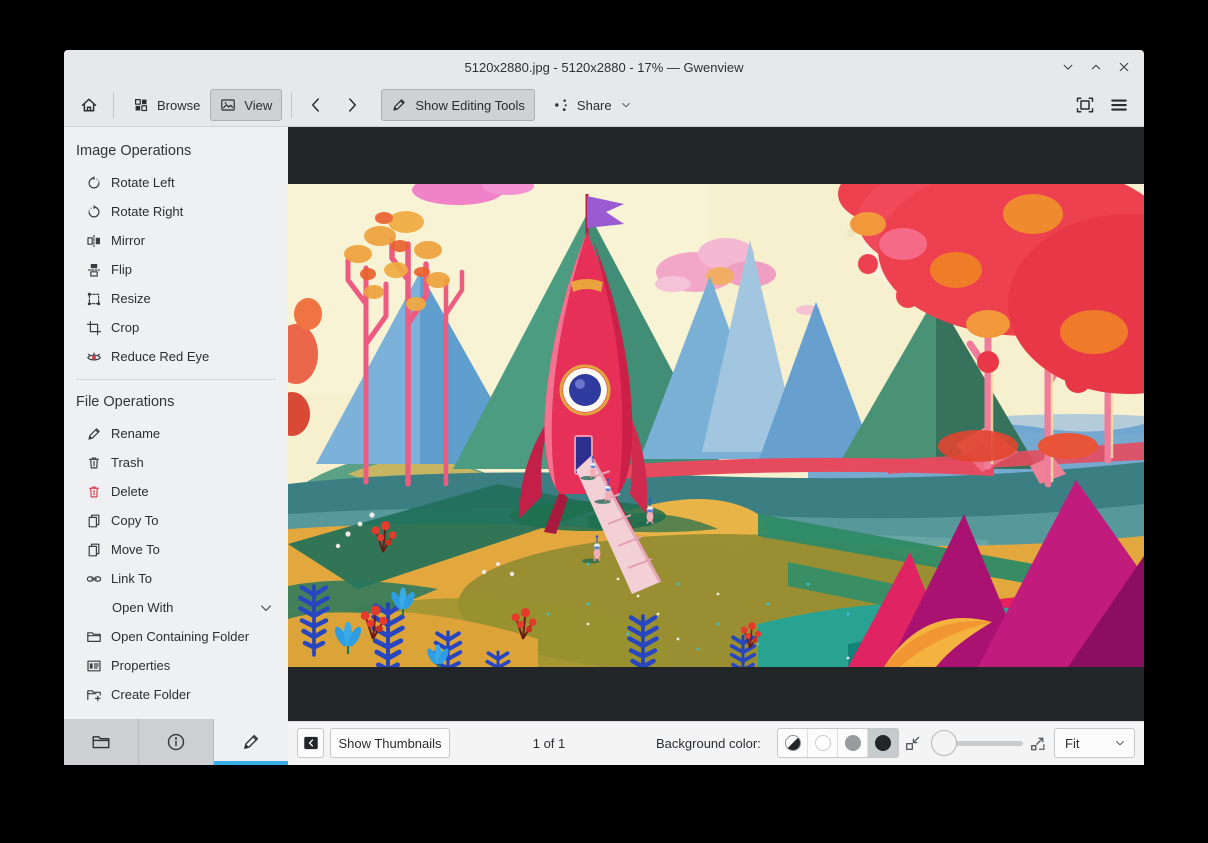 This screenshot has width=1208, height=843. I want to click on tab-information, so click(176, 742).